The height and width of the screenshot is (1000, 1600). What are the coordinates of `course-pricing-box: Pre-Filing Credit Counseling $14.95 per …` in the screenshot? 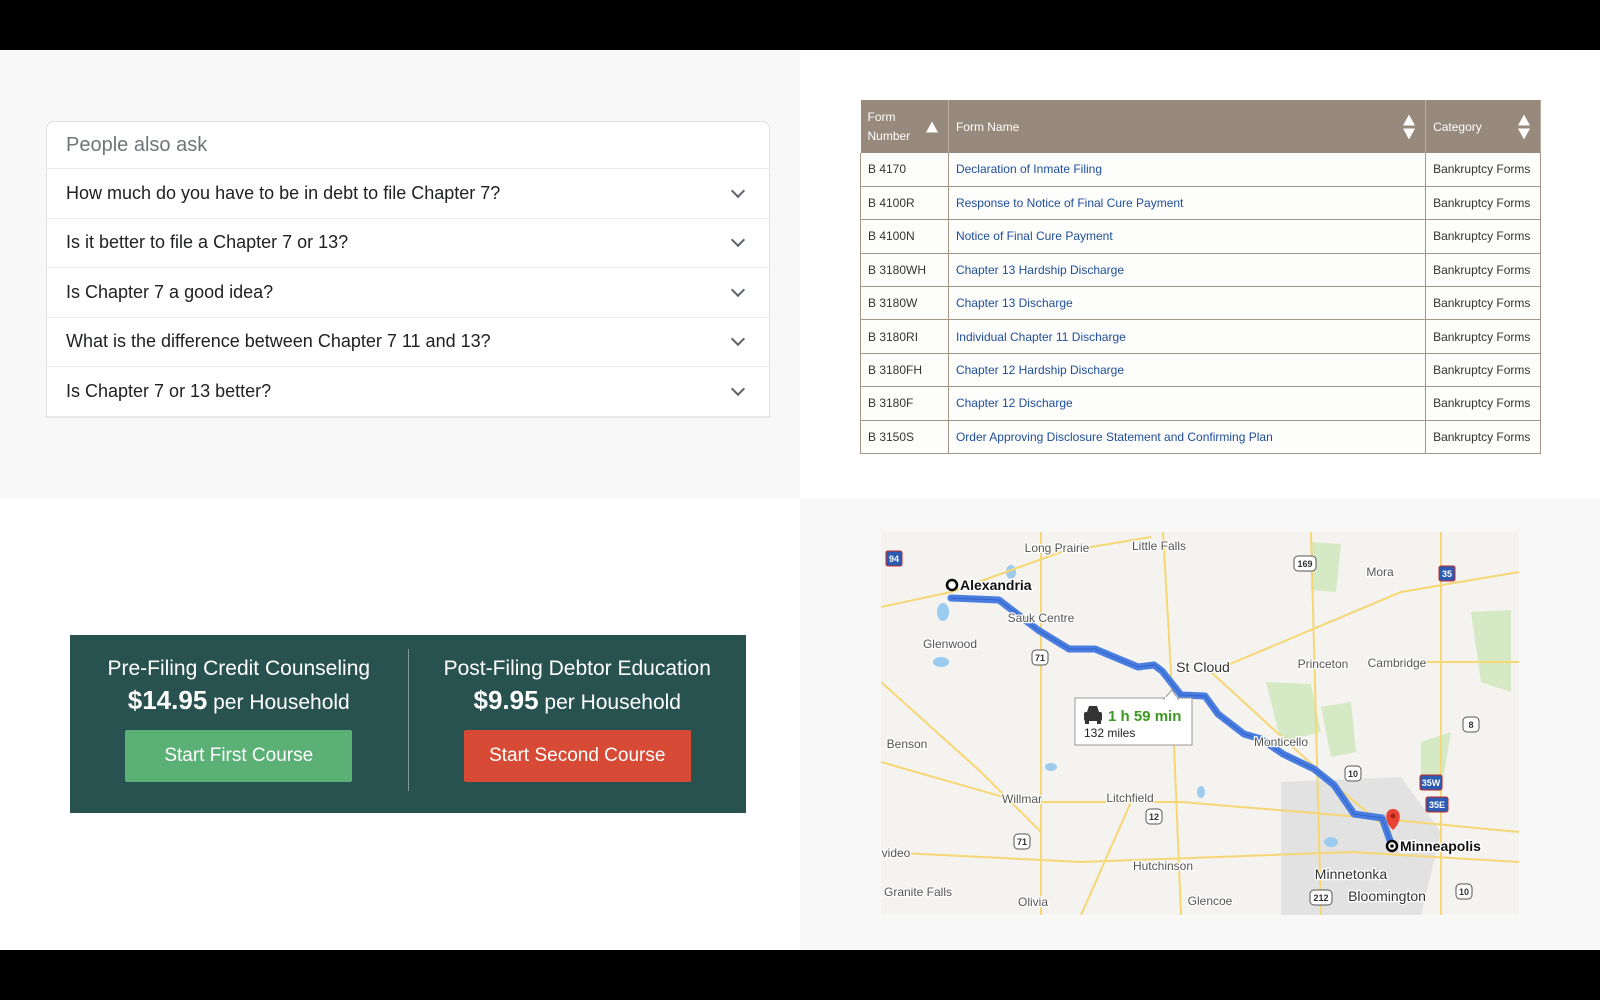 It's located at (408, 724).